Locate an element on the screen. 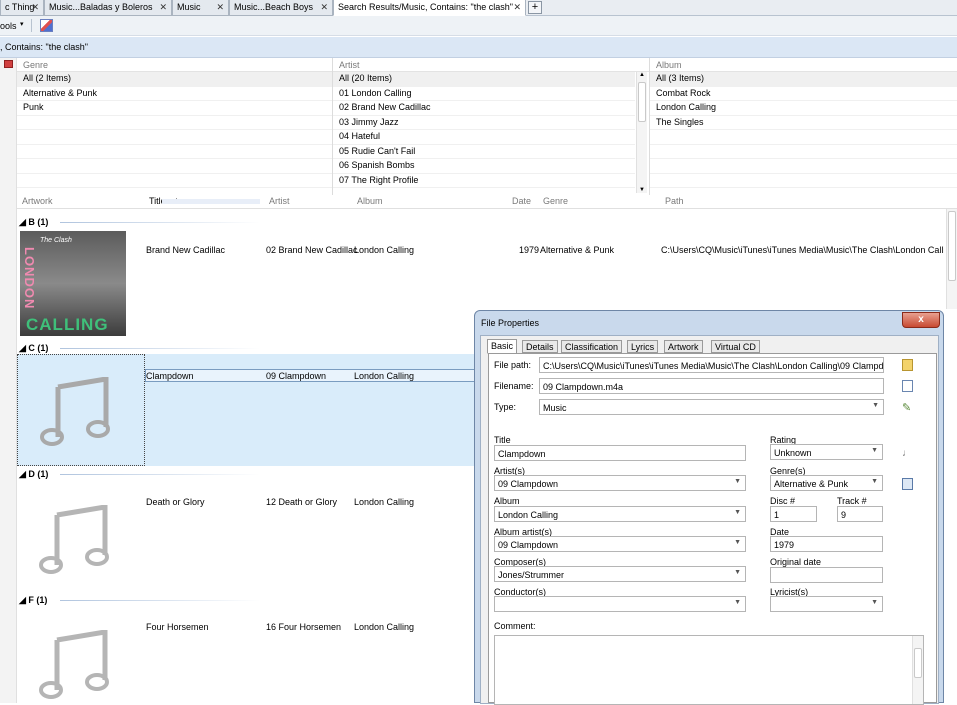 This screenshot has width=957, height=705. cell-title: Four Horsemen is located at coordinates (177, 627).